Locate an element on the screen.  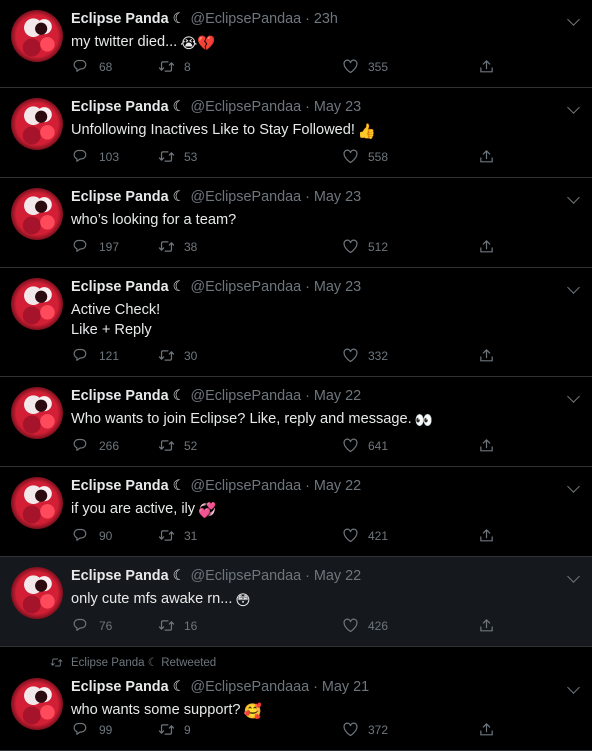
like-button: 372 is located at coordinates (365, 729).